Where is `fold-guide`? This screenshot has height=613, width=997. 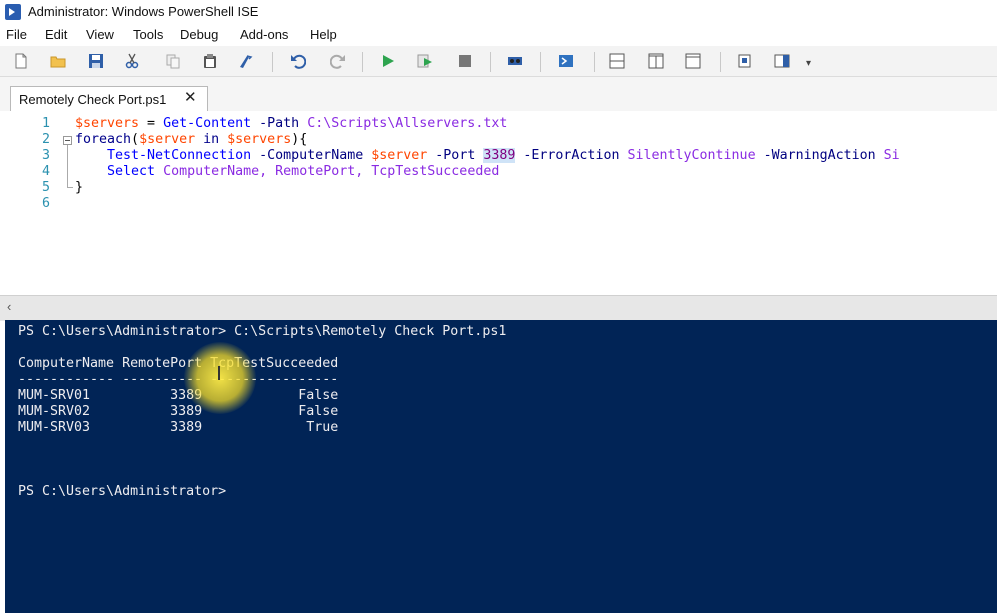
fold-guide is located at coordinates (67, 166).